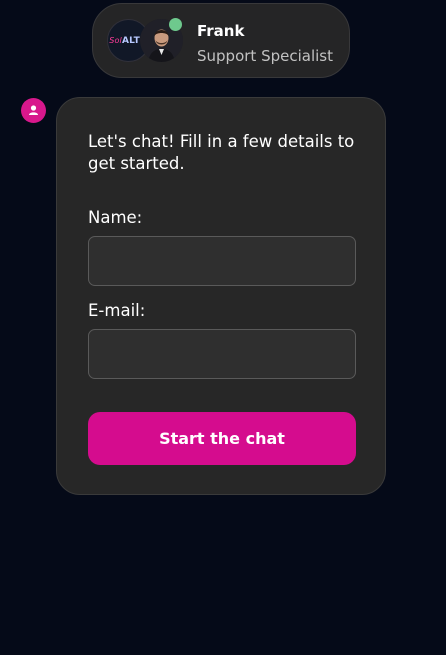 Image resolution: width=446 pixels, height=655 pixels. I want to click on name-label: Name:, so click(115, 217).